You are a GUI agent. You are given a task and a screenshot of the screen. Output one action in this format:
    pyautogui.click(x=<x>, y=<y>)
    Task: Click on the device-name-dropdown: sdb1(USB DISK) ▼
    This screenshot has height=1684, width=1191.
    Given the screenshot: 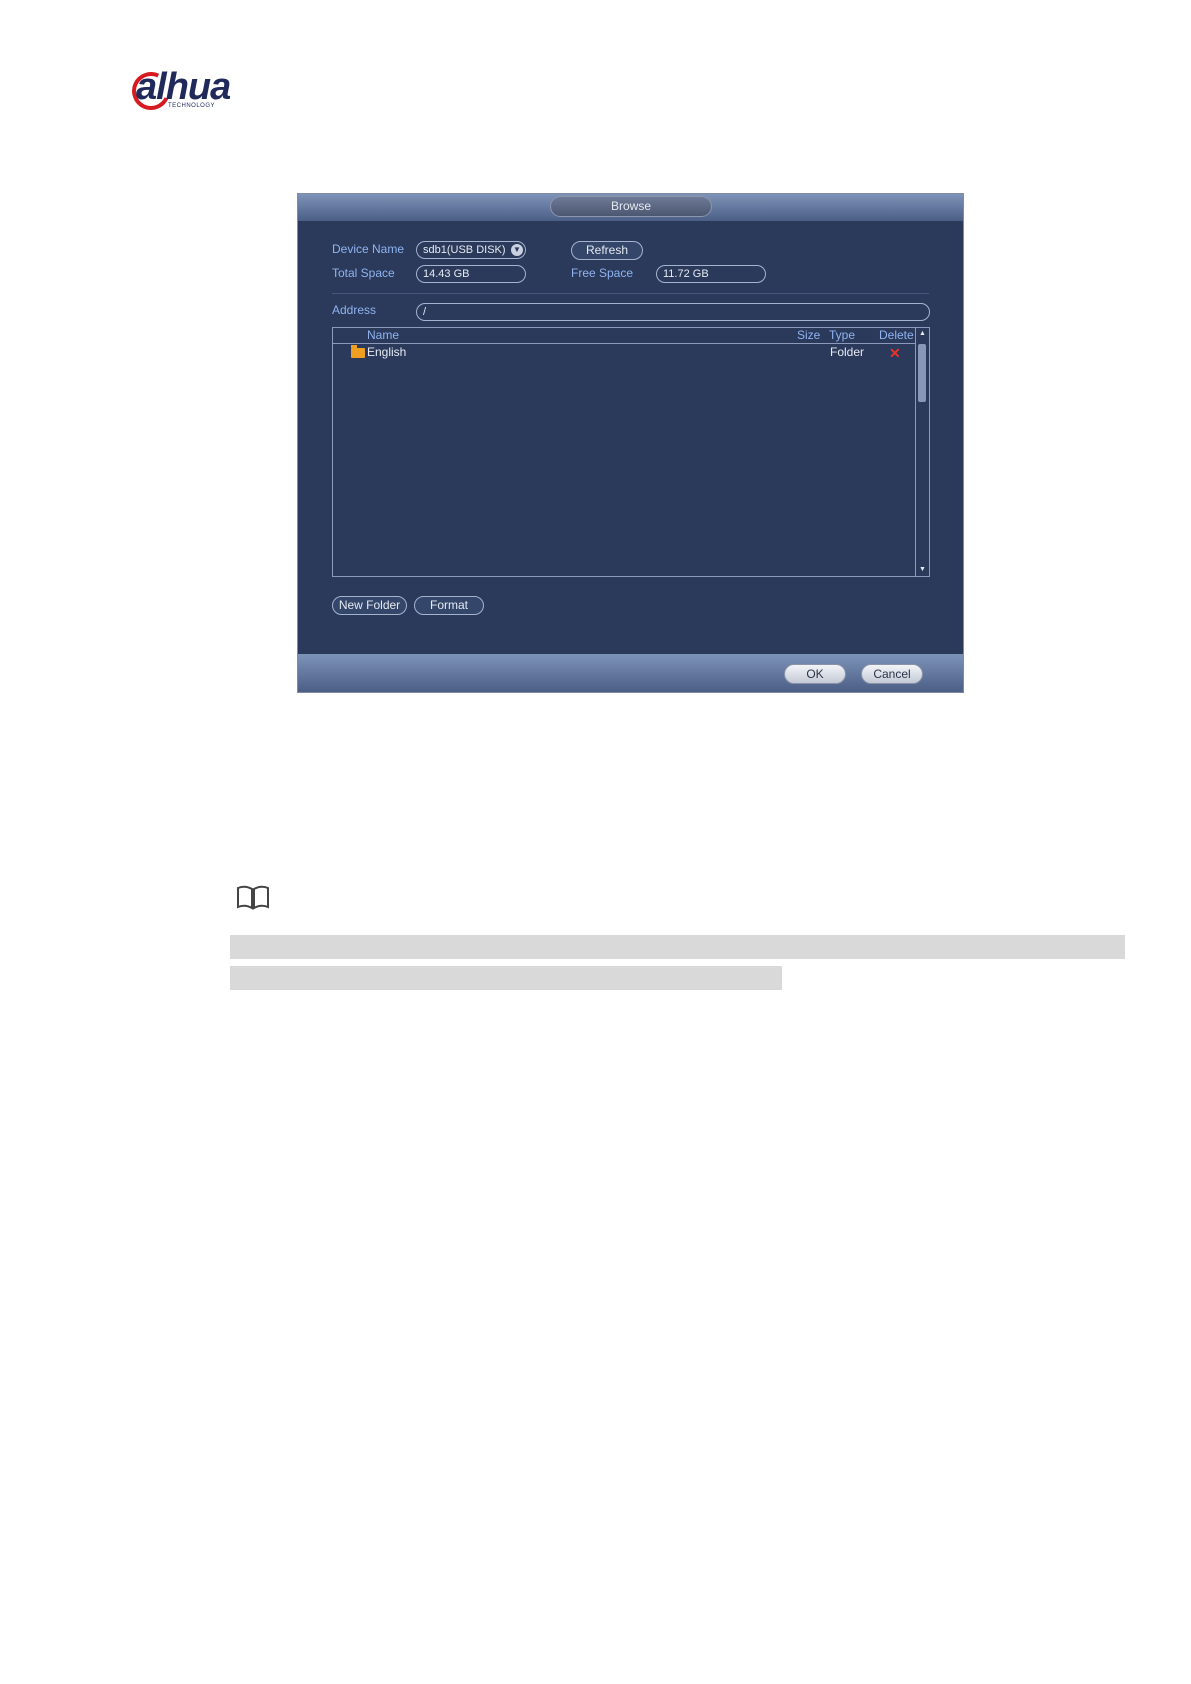 What is the action you would take?
    pyautogui.click(x=471, y=250)
    